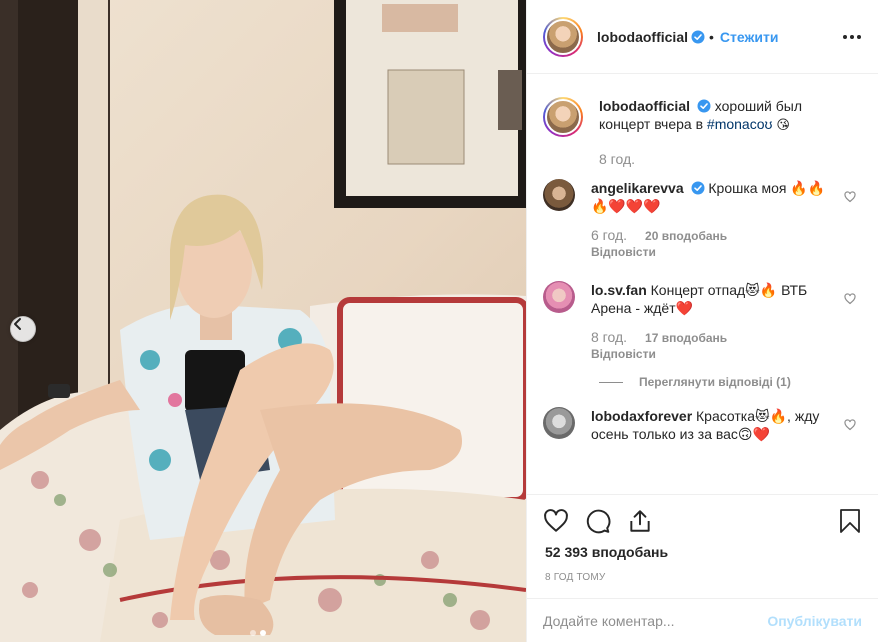  What do you see at coordinates (686, 236) in the screenshot?
I see `comment-likes: 20 вподобань` at bounding box center [686, 236].